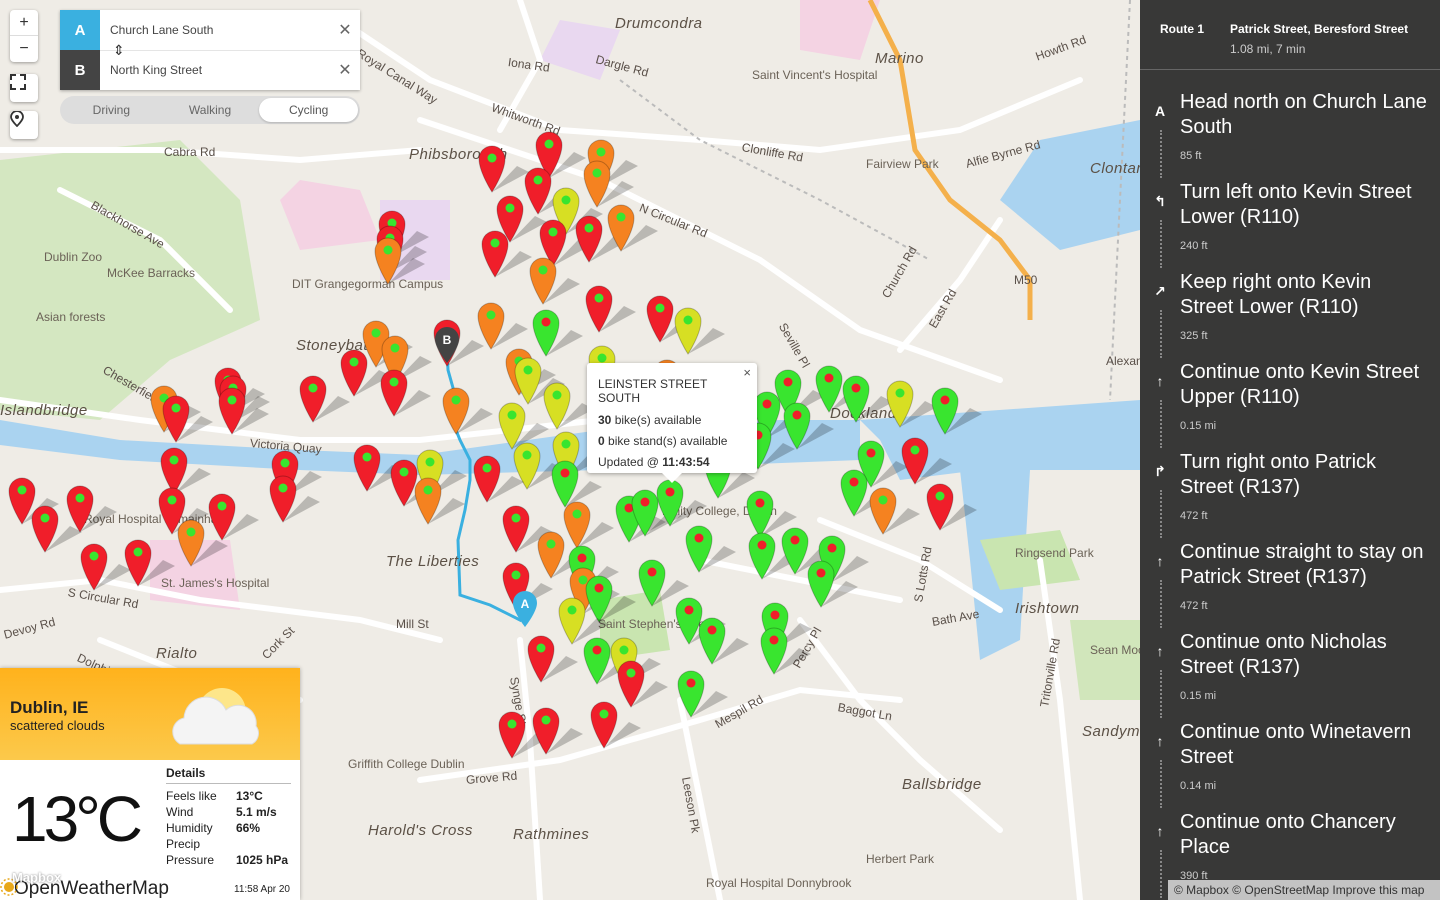  Describe the element at coordinates (1194, 336) in the screenshot. I see `step-distance: 325 ft` at that location.